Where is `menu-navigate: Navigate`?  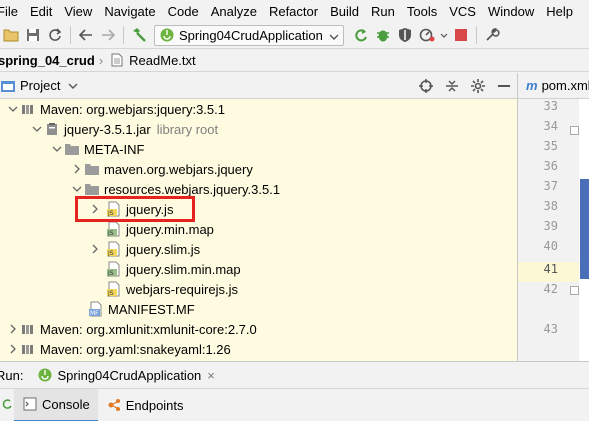 menu-navigate: Navigate is located at coordinates (129, 11).